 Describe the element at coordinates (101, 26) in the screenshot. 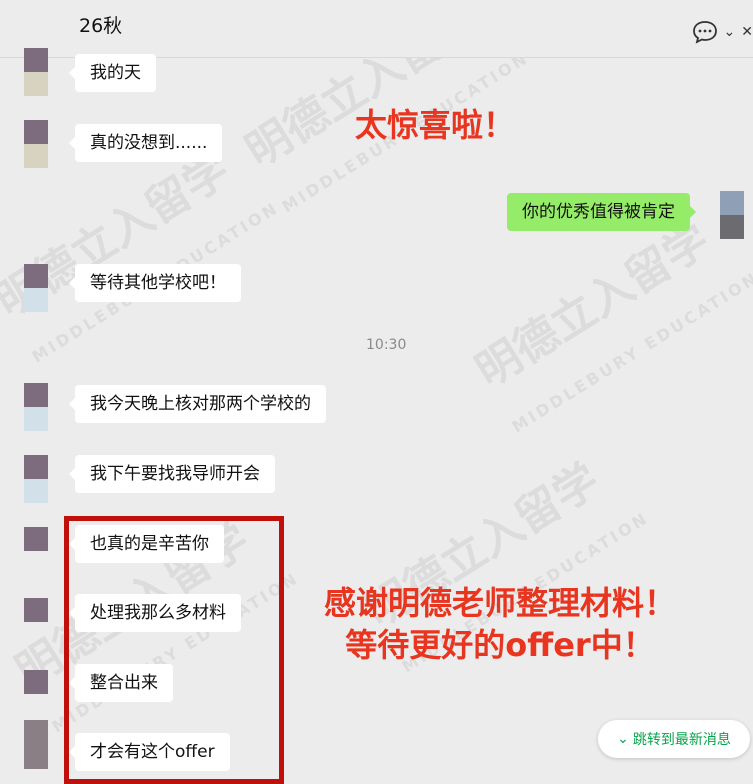

I see `chat-title: 26秋` at that location.